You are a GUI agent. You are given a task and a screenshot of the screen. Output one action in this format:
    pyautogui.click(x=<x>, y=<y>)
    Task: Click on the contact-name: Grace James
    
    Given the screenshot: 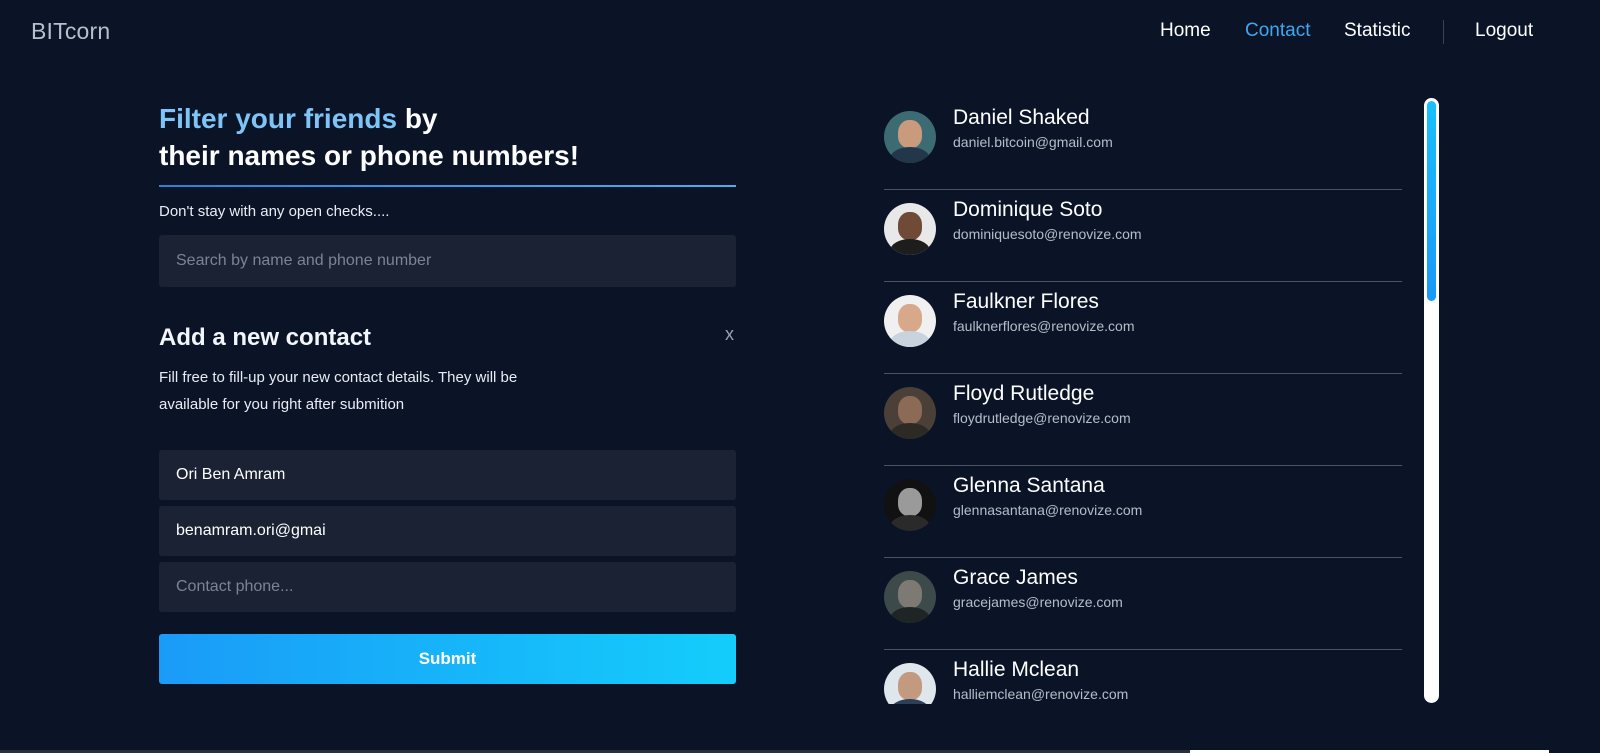 What is the action you would take?
    pyautogui.click(x=1015, y=577)
    